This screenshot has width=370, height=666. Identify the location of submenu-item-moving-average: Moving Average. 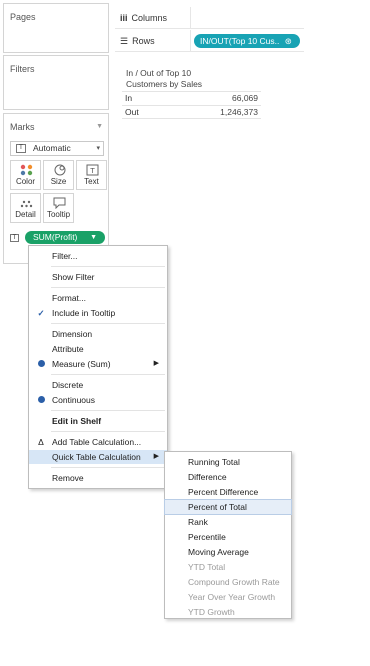
(228, 552).